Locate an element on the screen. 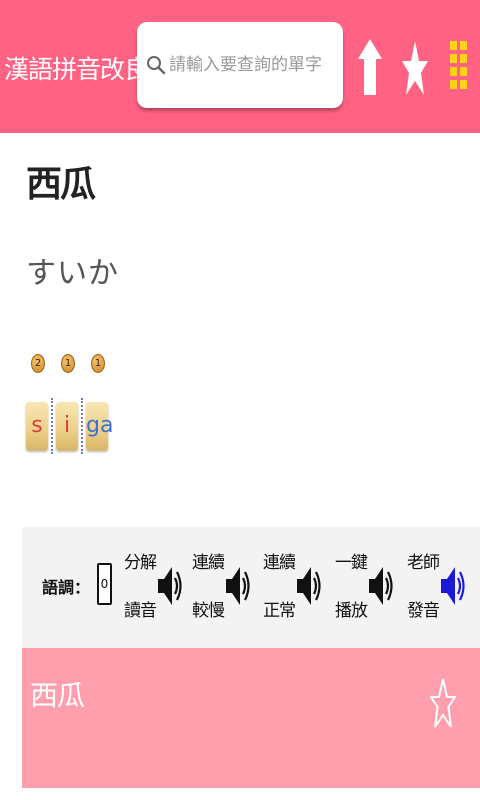 The width and height of the screenshot is (480, 800). tone-toggle: 0 is located at coordinates (104, 584).